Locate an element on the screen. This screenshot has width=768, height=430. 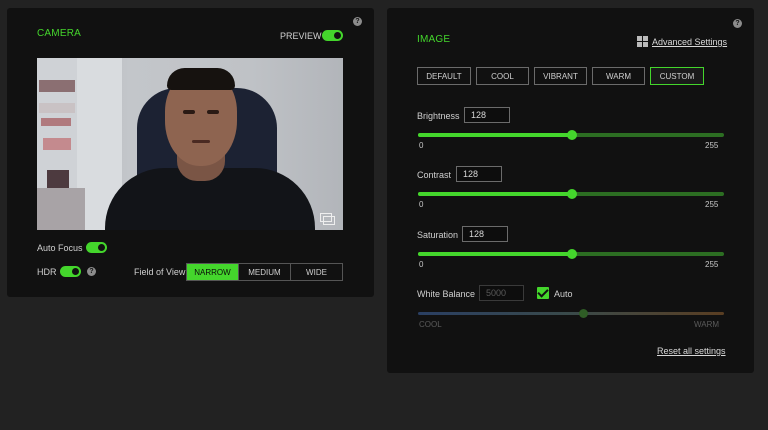
brightness-slider is located at coordinates (571, 135).